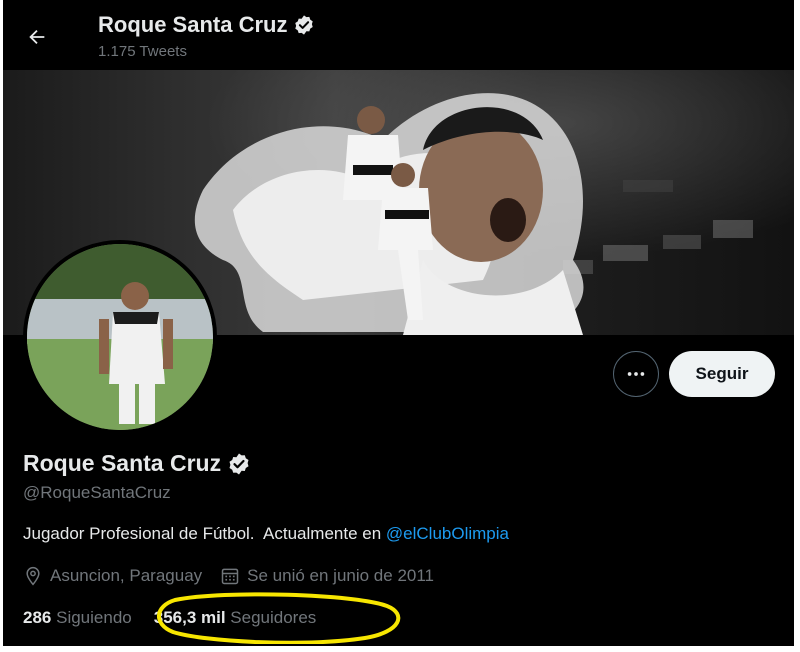 Image resolution: width=800 pixels, height=652 pixels. I want to click on following-link: 286 Siguiendo, so click(77, 618).